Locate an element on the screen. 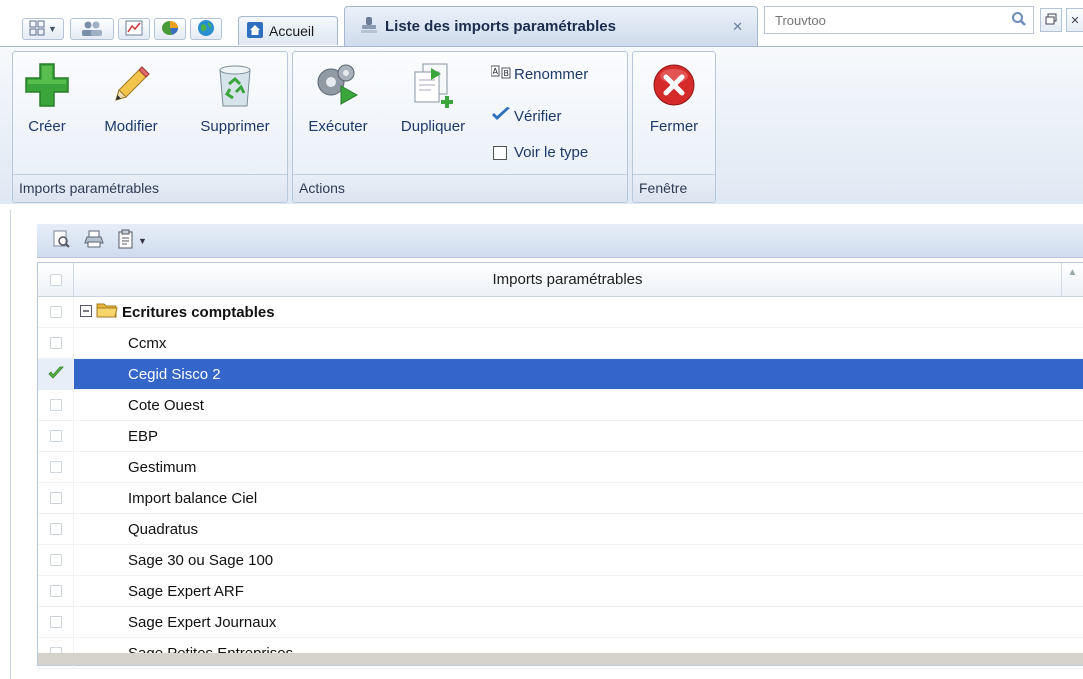  spreadsheet-button is located at coordinates (134, 29).